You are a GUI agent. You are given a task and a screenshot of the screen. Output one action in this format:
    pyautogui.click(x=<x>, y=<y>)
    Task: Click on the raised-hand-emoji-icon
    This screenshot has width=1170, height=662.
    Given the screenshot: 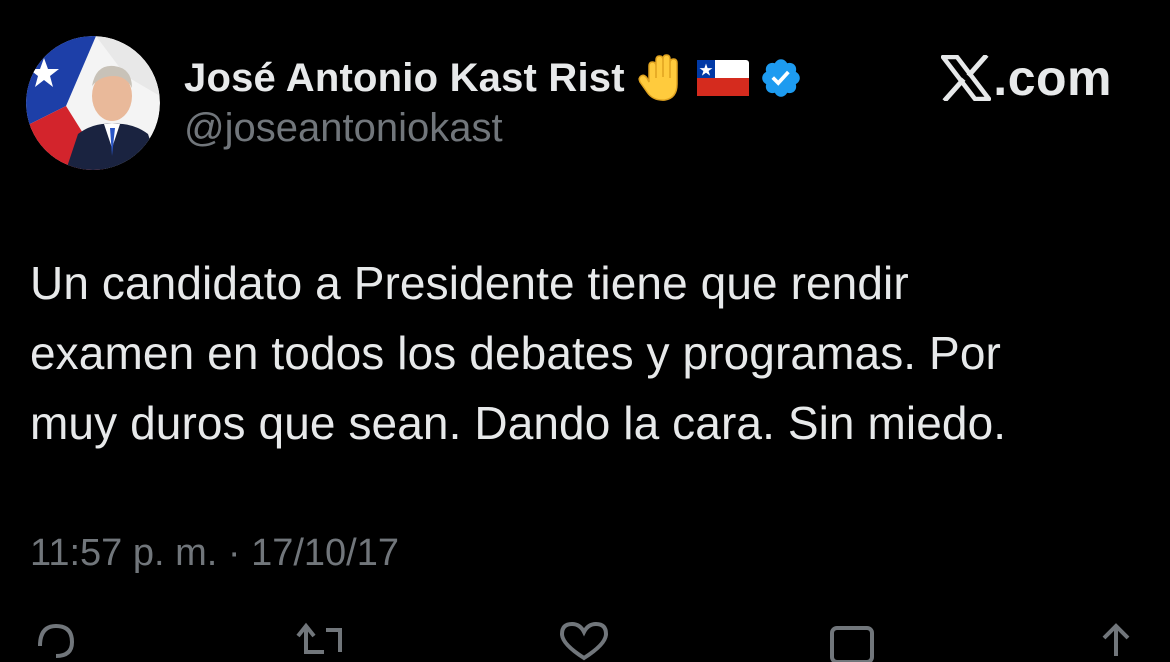 What is the action you would take?
    pyautogui.click(x=661, y=78)
    